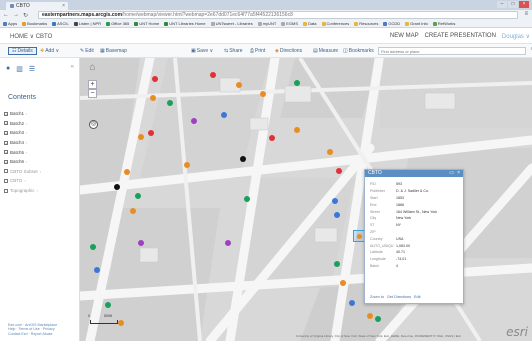 The width and height of the screenshot is (532, 341). What do you see at coordinates (93, 124) in the screenshot?
I see `locate-icon: ◎` at bounding box center [93, 124].